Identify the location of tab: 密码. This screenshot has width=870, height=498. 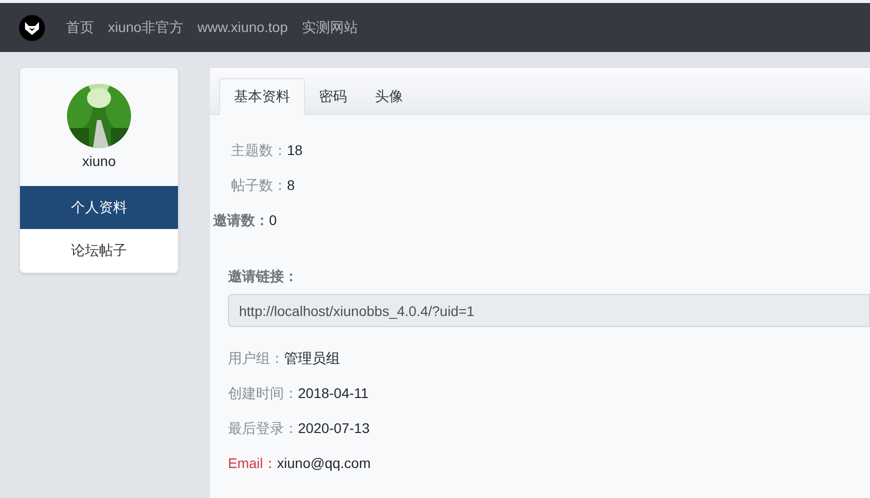
(333, 96).